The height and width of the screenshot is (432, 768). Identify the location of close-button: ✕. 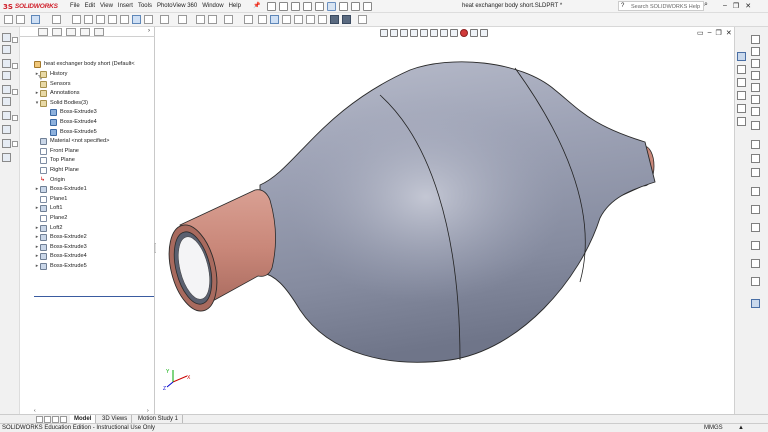
(748, 6).